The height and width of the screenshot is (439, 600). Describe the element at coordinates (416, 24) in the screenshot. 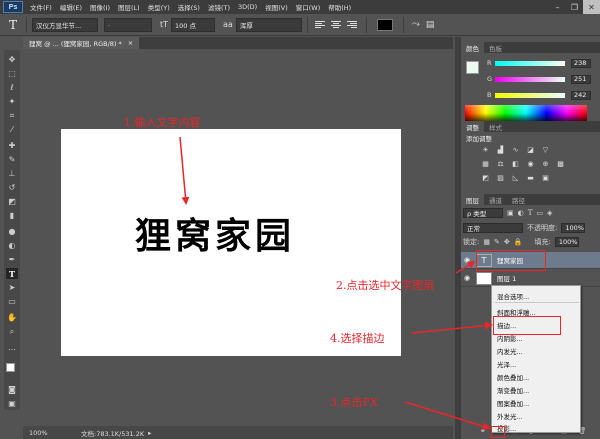

I see `warp-text-icon: ⤳` at that location.